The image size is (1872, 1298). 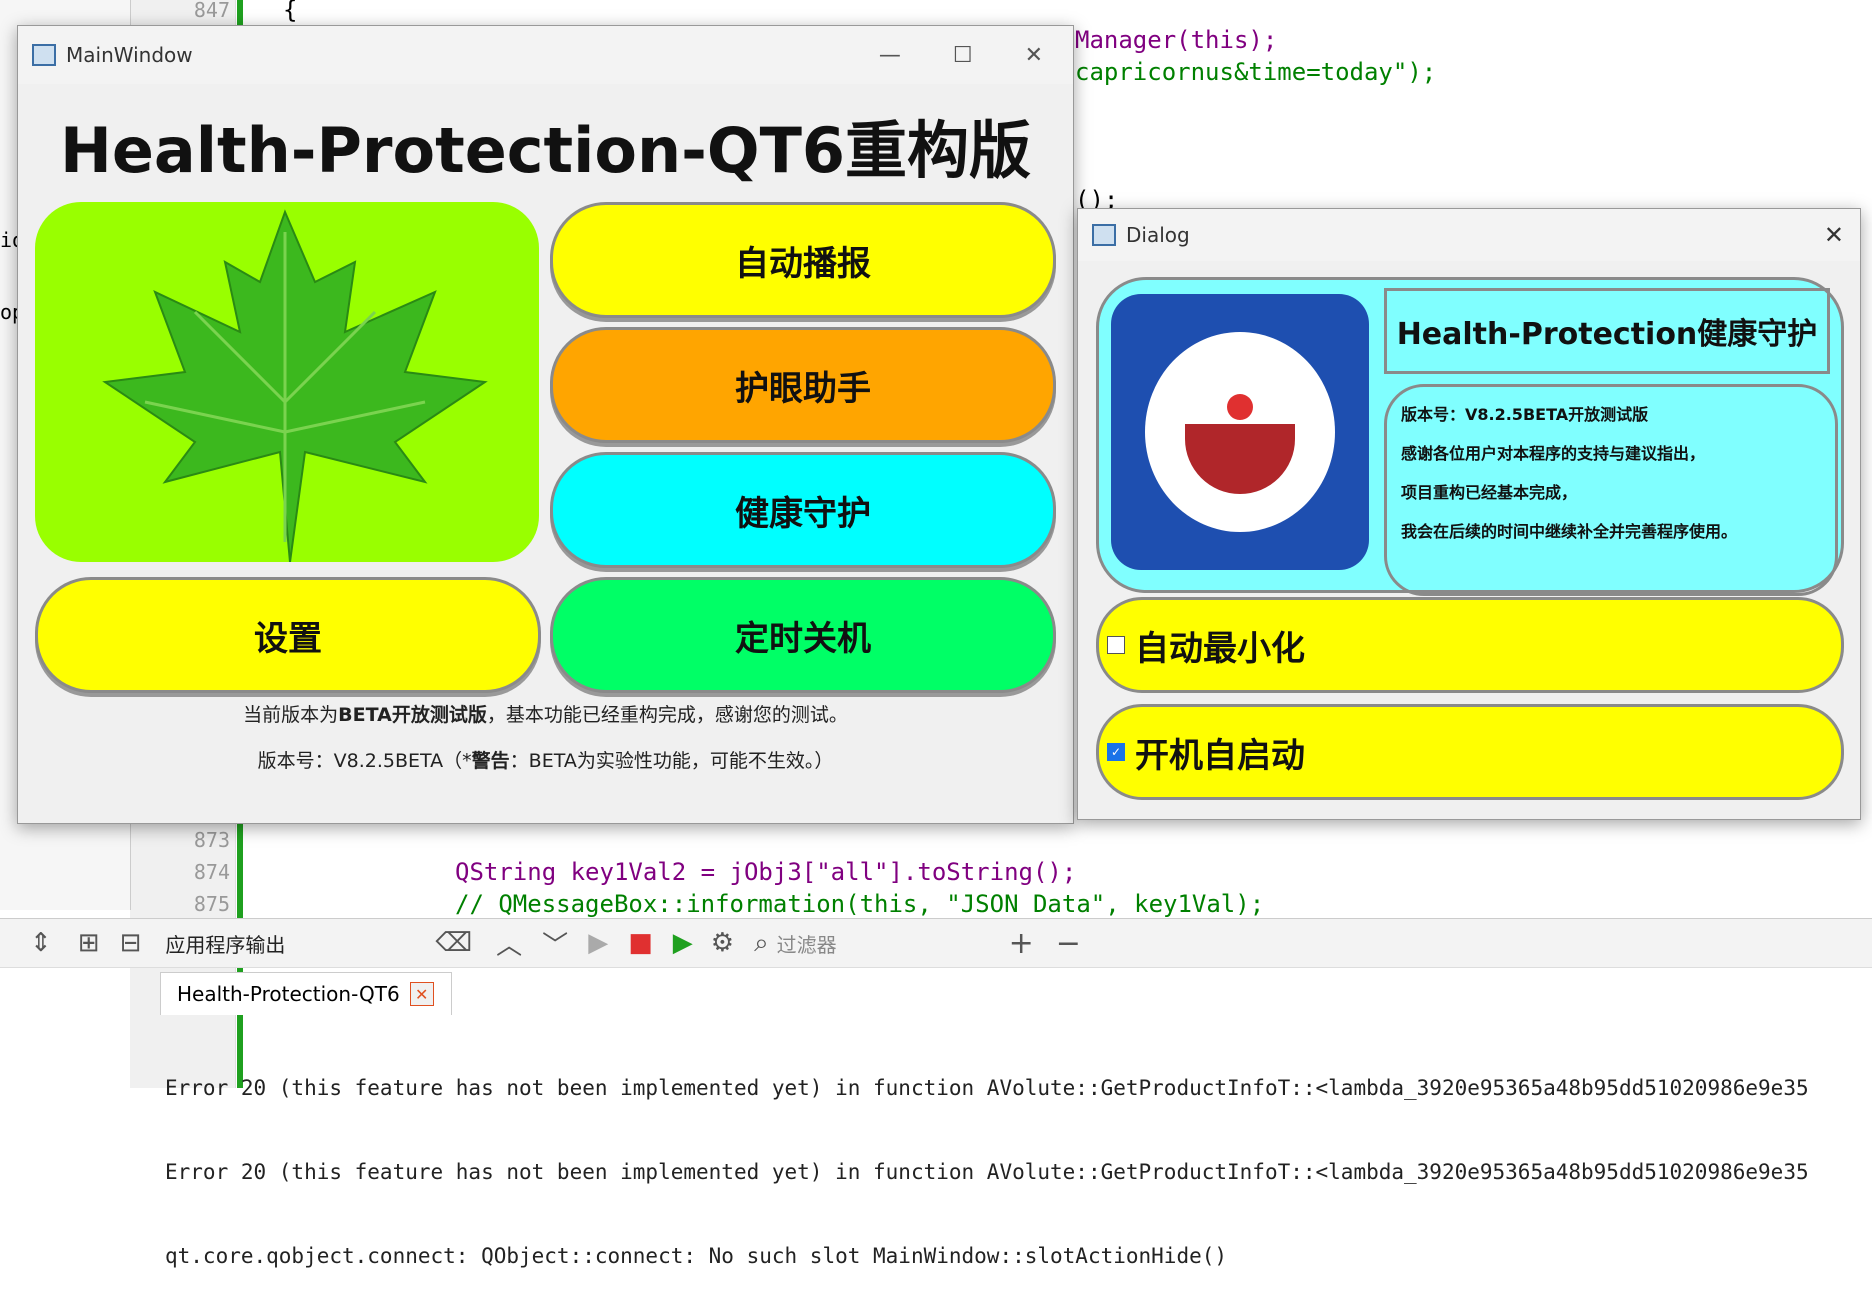 What do you see at coordinates (1607, 331) in the screenshot?
I see `dialog-heading: Health-Protection健康守护` at bounding box center [1607, 331].